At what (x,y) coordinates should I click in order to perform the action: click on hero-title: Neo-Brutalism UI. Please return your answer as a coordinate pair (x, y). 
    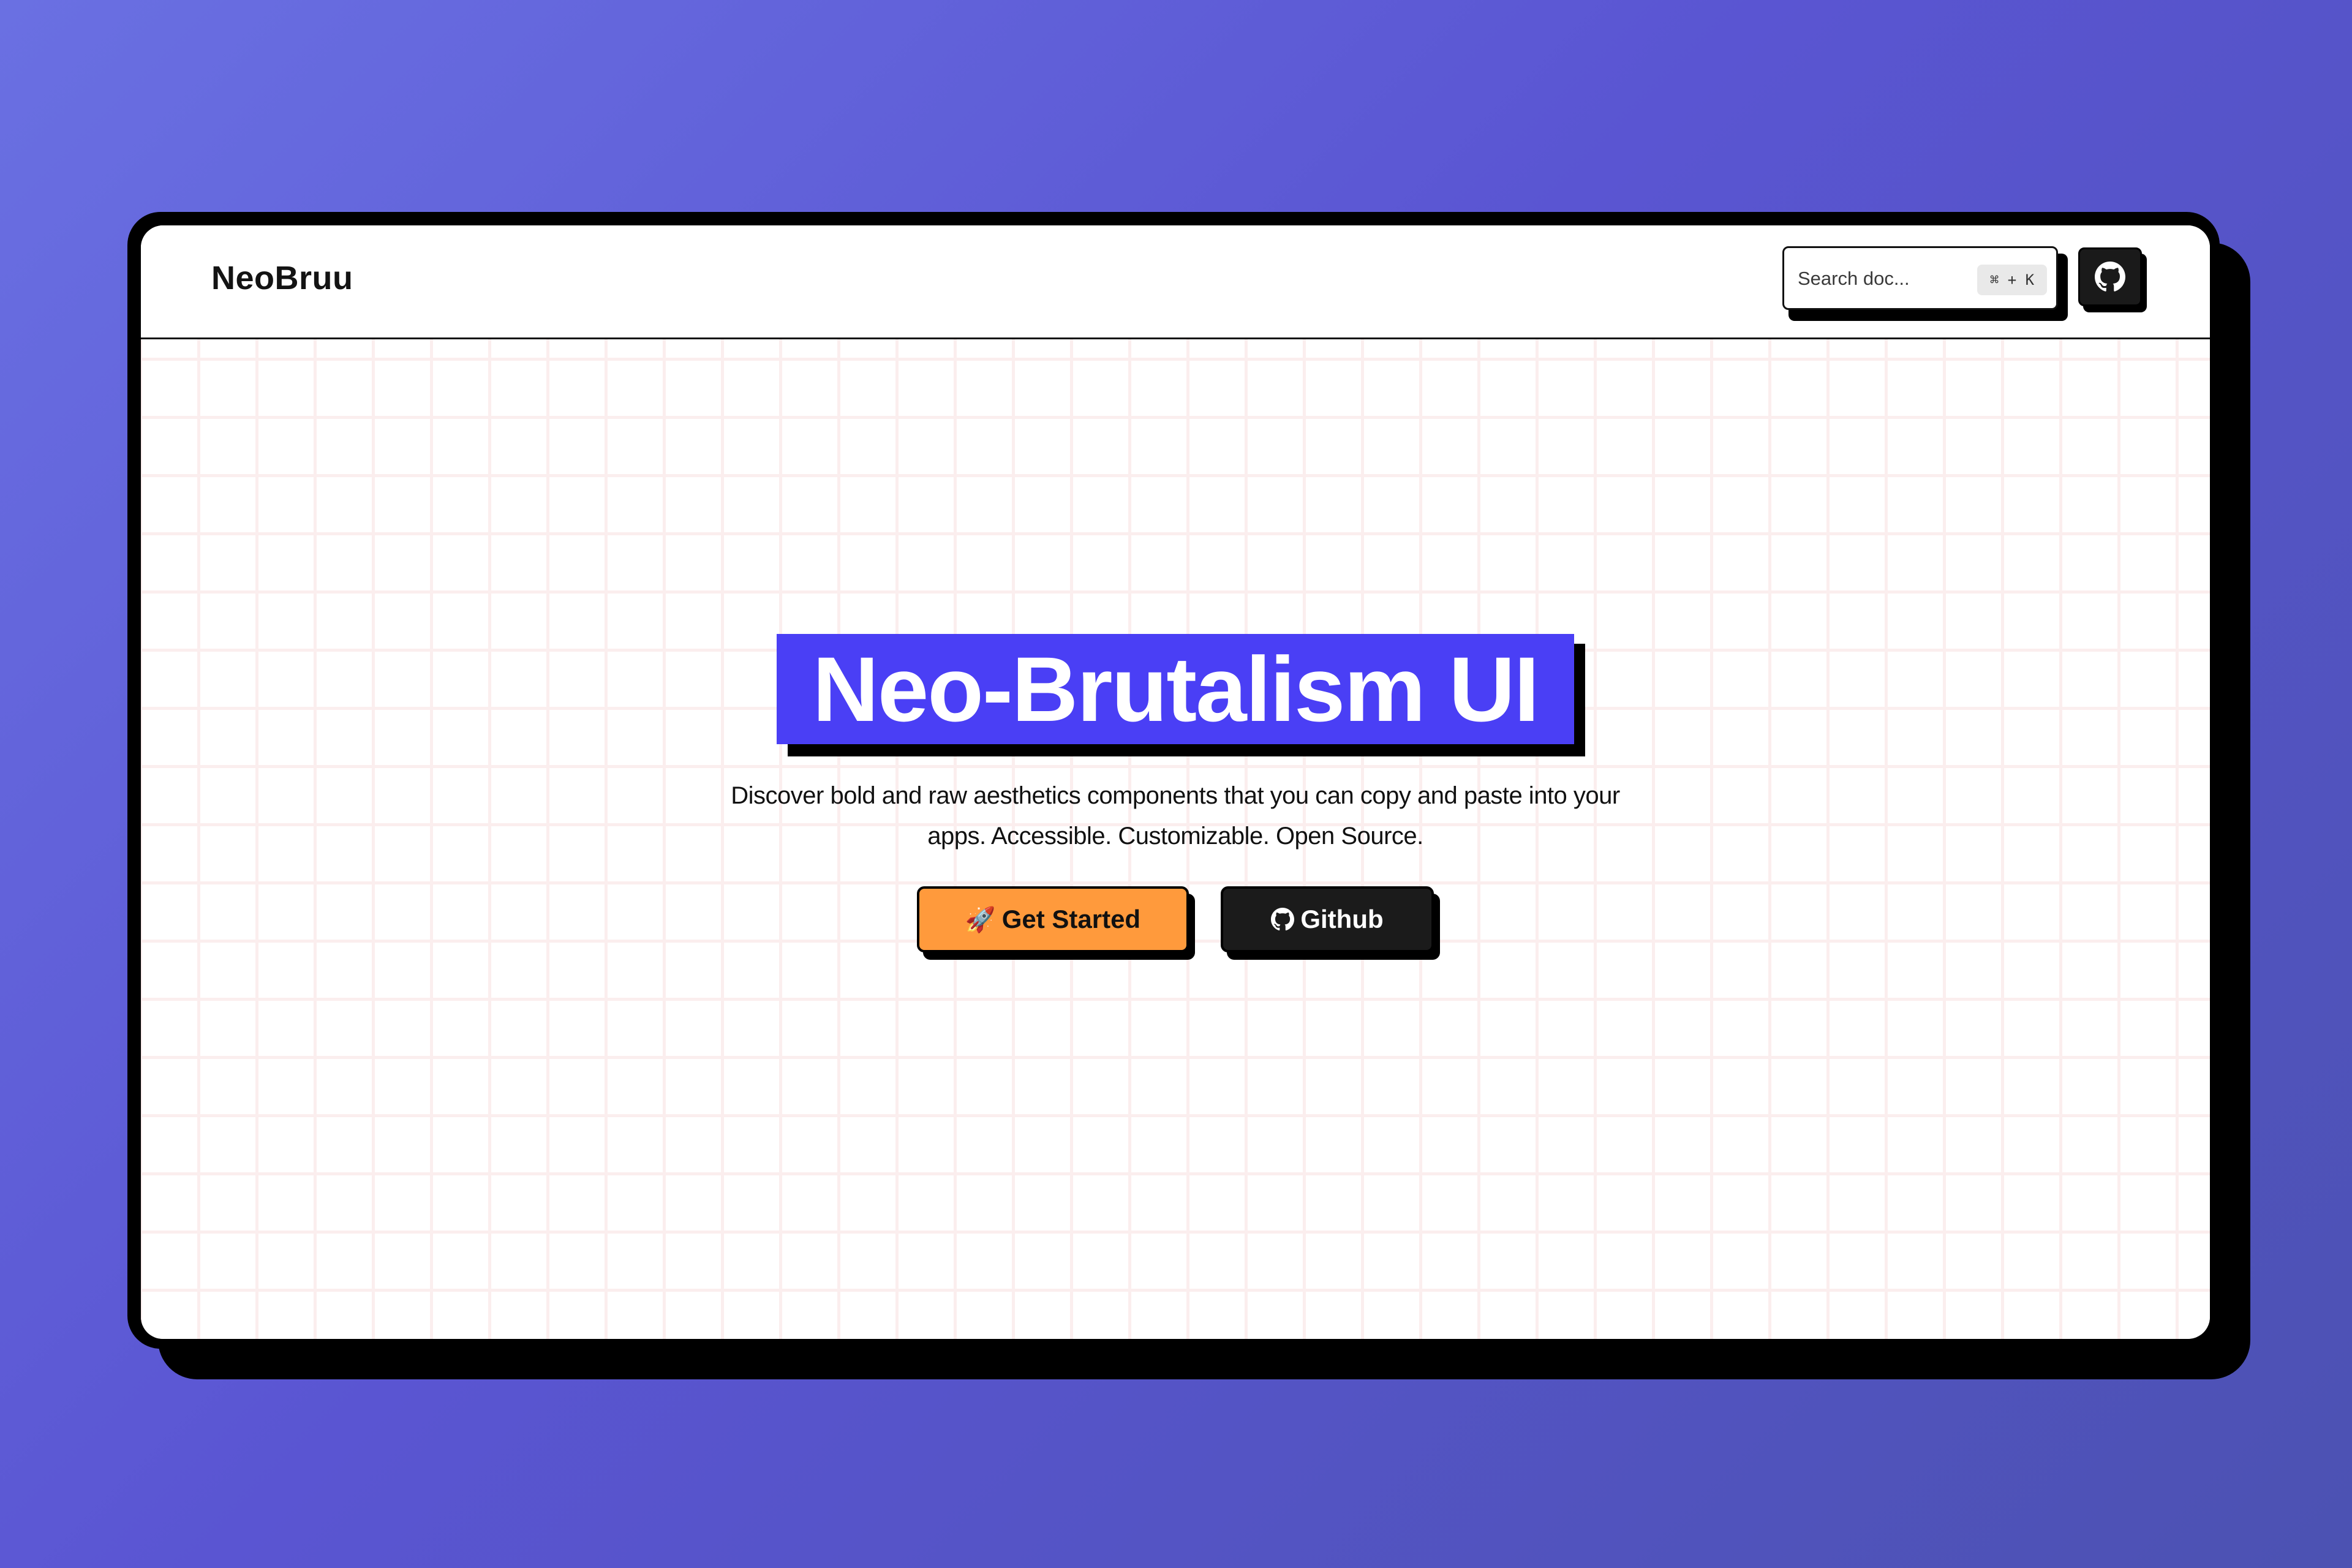
    Looking at the image, I should click on (1175, 689).